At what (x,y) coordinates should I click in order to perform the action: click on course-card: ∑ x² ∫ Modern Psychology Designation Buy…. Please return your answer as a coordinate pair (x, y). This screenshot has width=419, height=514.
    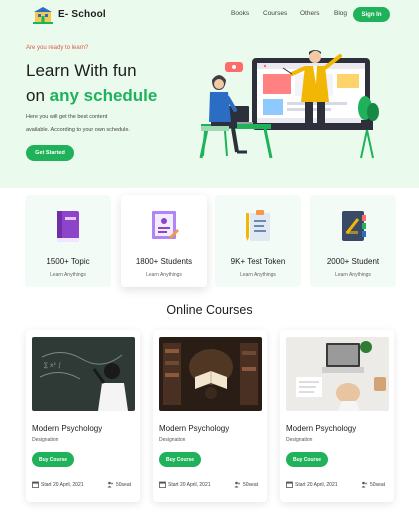
    Looking at the image, I should click on (83, 416).